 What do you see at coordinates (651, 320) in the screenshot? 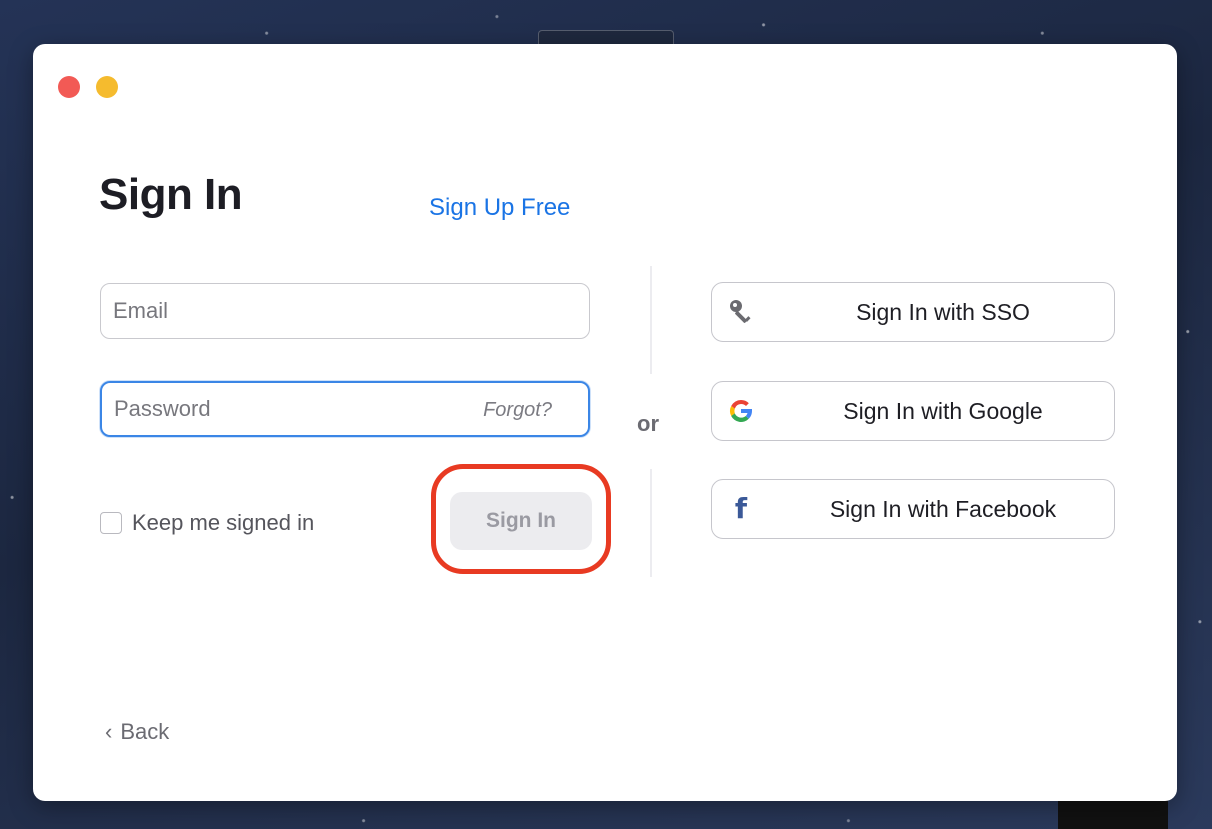
I see `vertical-divider-top` at bounding box center [651, 320].